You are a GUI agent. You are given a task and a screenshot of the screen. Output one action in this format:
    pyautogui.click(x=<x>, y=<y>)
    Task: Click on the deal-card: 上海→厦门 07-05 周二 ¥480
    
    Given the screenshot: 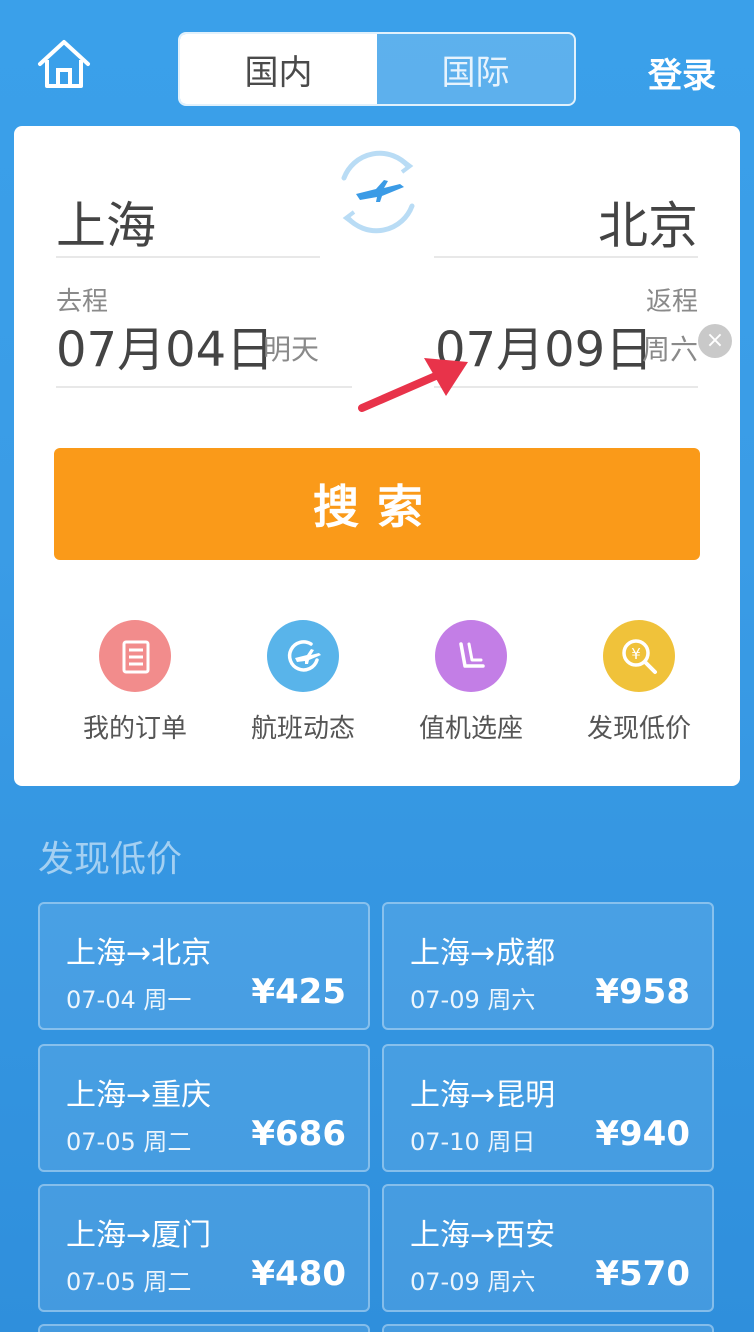 What is the action you would take?
    pyautogui.click(x=204, y=1248)
    